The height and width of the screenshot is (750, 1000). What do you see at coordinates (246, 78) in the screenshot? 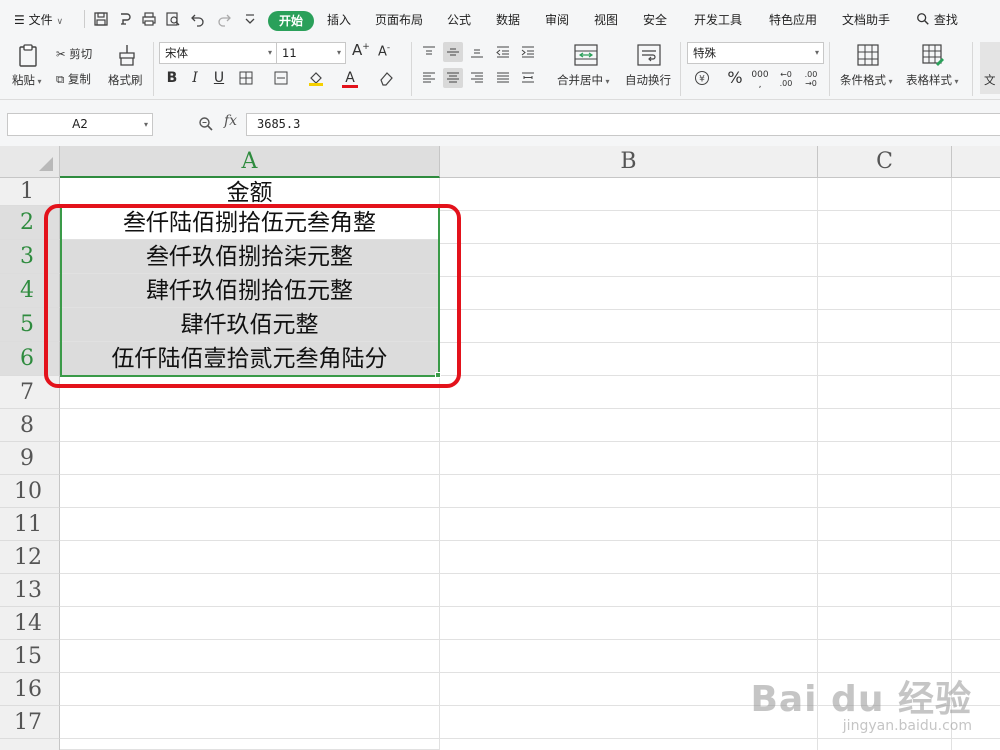
I see `borders-icon` at bounding box center [246, 78].